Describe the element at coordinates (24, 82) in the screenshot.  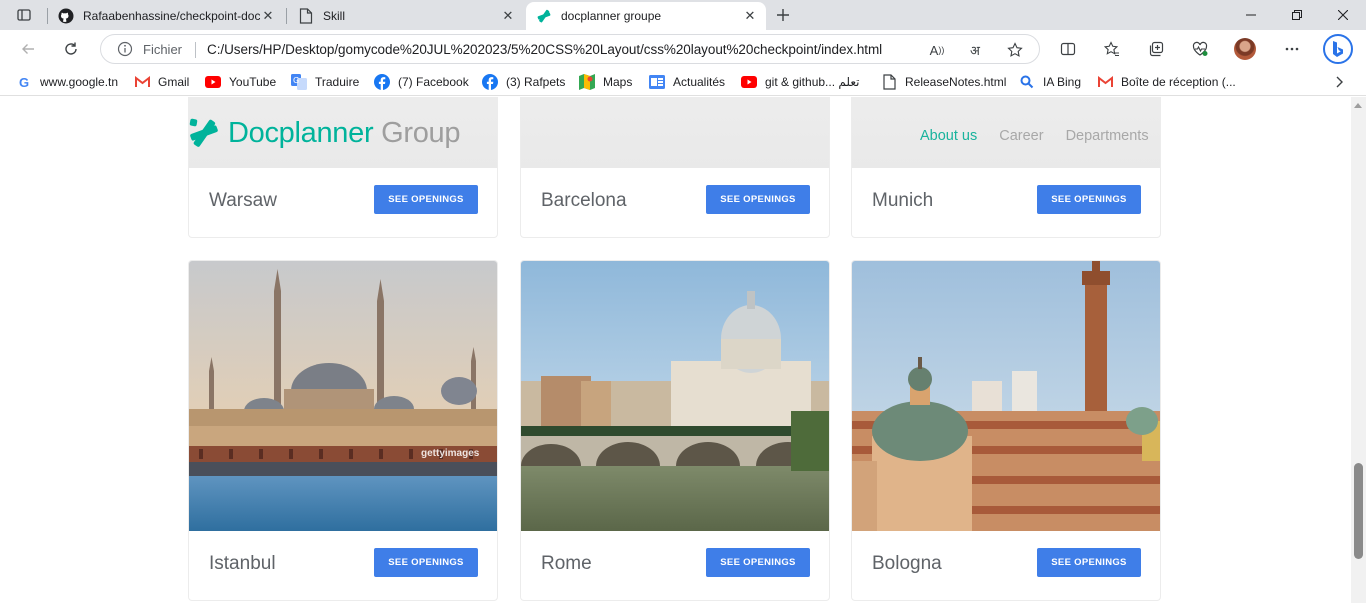
I see `google-icon: G` at that location.